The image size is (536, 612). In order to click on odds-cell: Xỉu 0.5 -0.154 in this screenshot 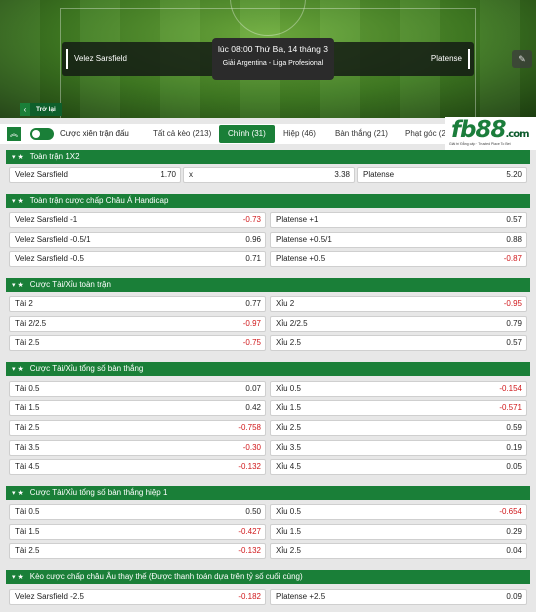, I will do `click(398, 389)`.